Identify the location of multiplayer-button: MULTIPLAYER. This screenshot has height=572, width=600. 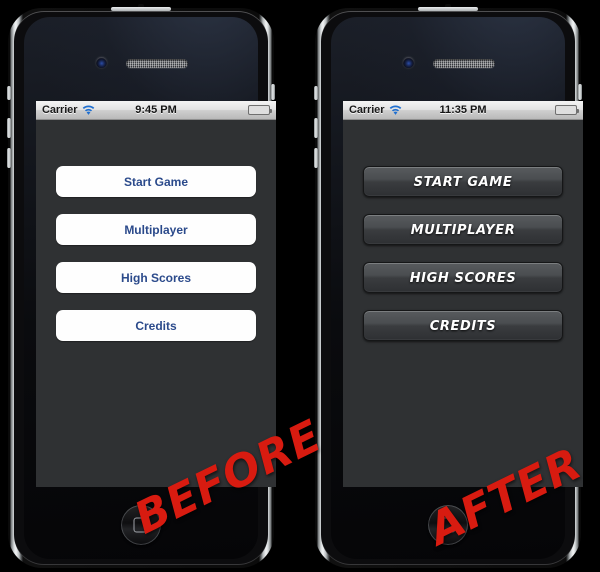
(463, 229).